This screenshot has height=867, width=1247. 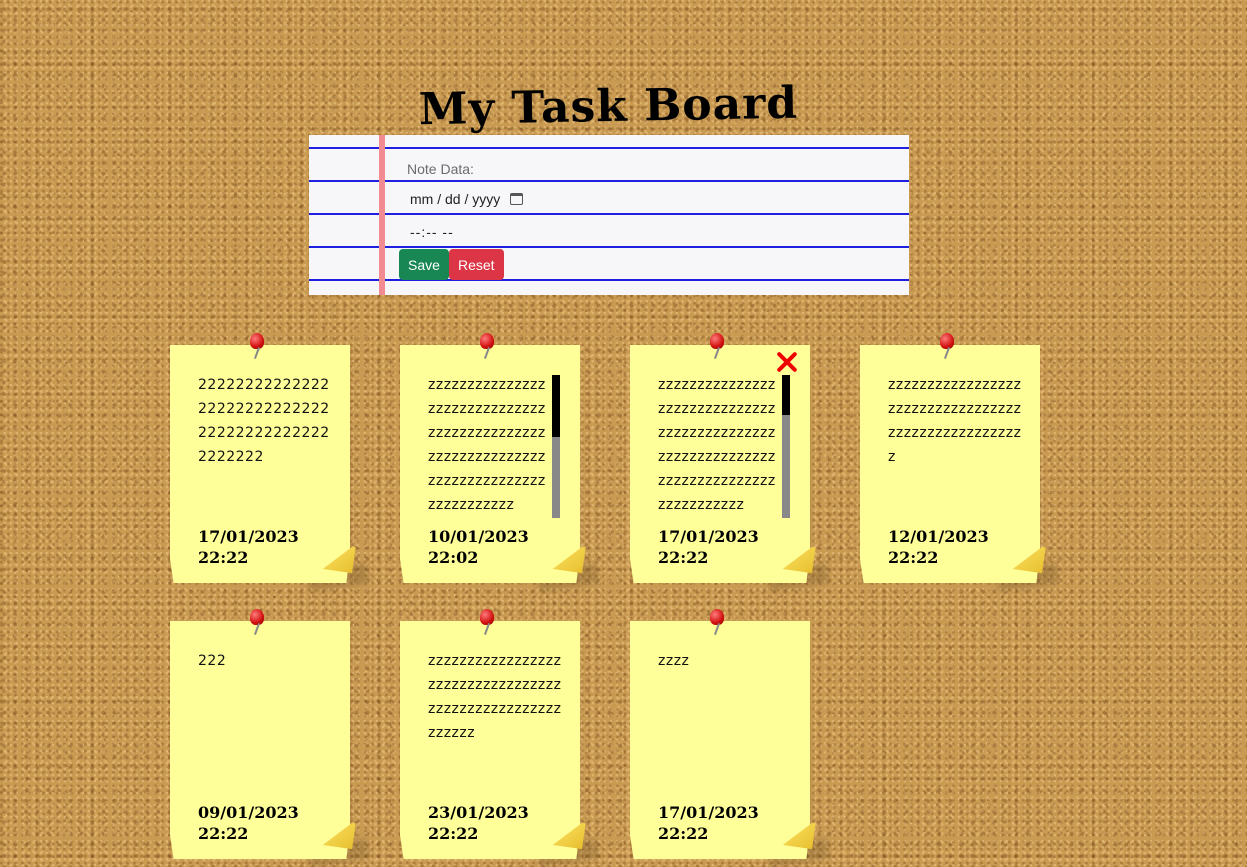 I want to click on note-date: 23/01/2023, so click(x=478, y=812).